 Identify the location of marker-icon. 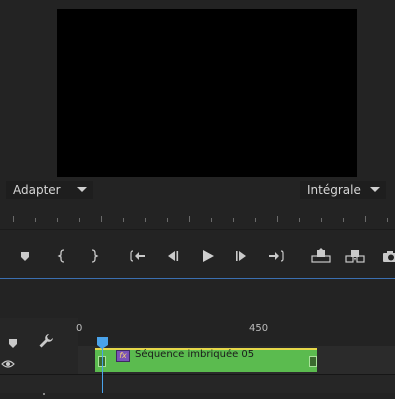
(25, 256).